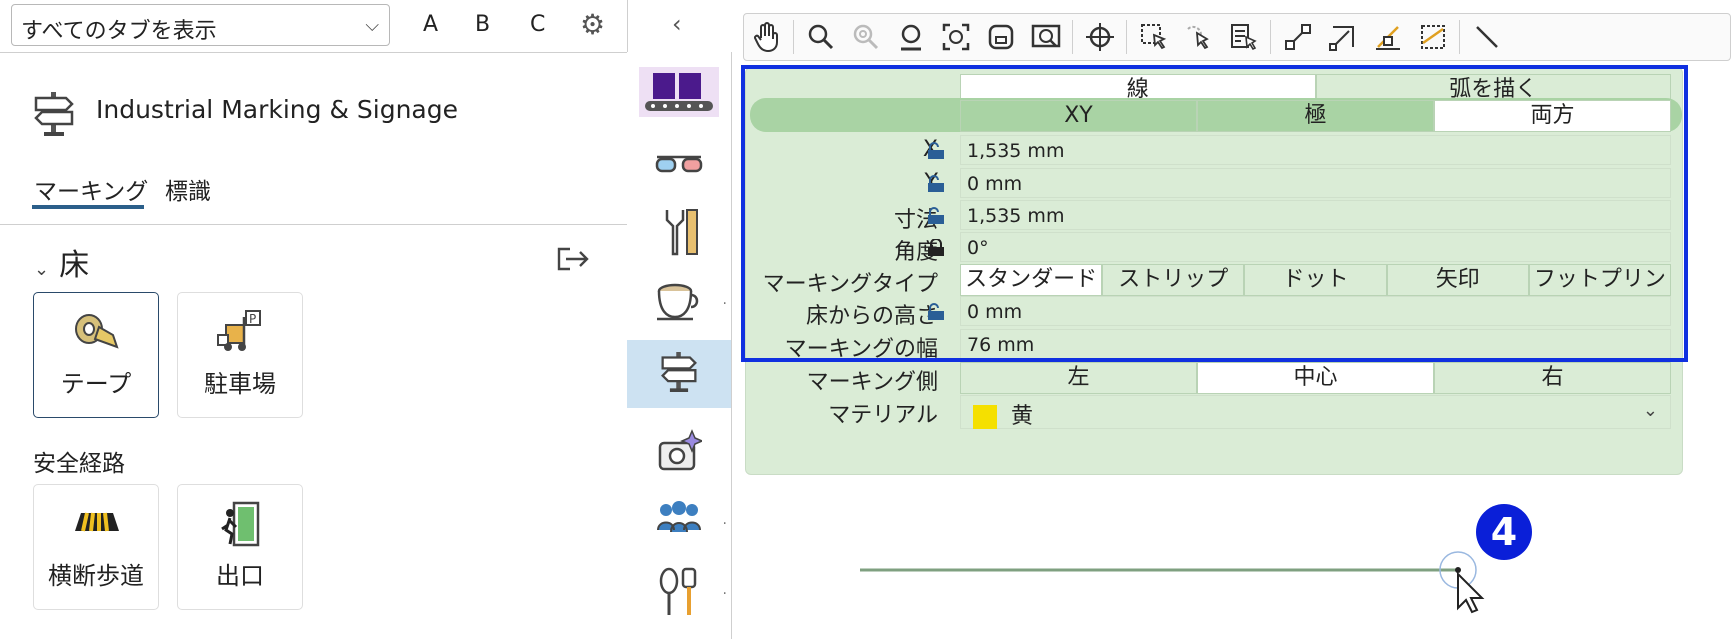 The width and height of the screenshot is (1735, 639). I want to click on option-left: 左, so click(1078, 378).